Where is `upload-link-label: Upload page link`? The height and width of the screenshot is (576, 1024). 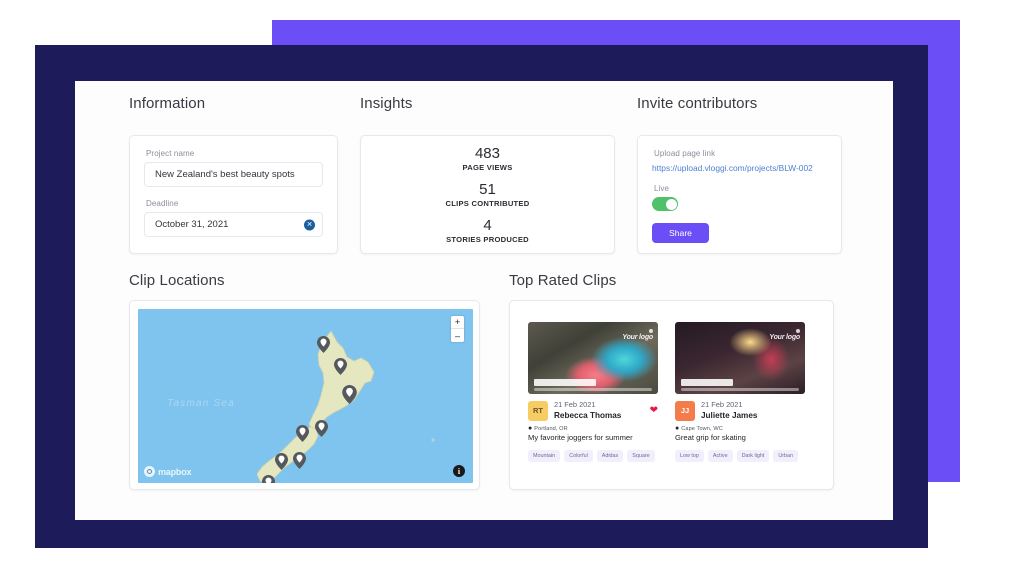
upload-link-label: Upload page link is located at coordinates (685, 153).